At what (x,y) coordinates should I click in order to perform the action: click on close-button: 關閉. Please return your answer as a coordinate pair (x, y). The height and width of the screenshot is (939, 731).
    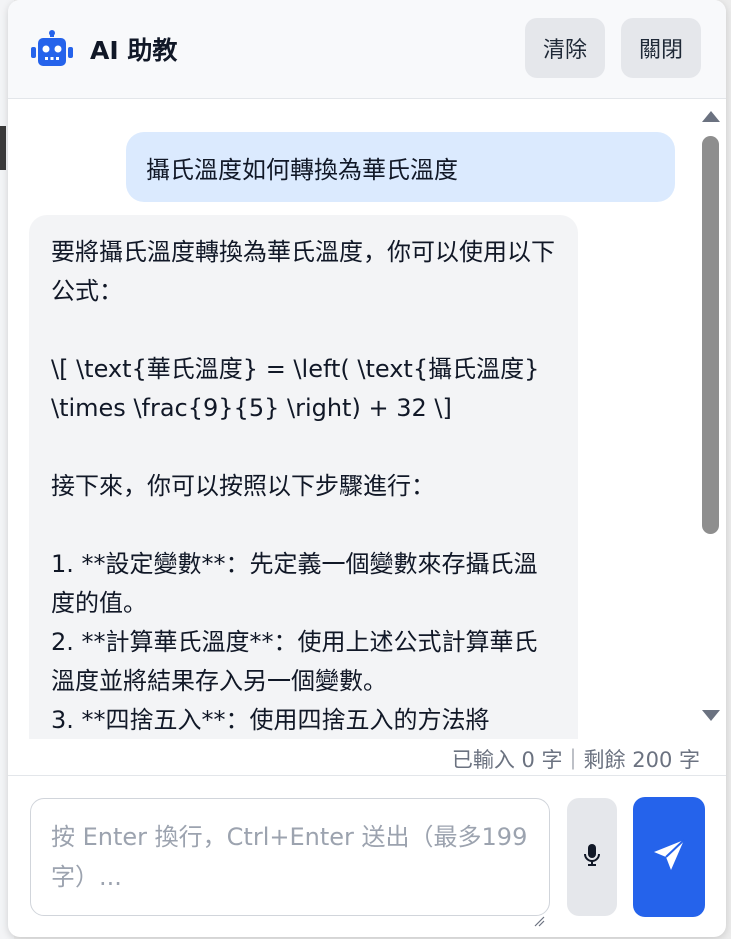
    Looking at the image, I should click on (661, 48).